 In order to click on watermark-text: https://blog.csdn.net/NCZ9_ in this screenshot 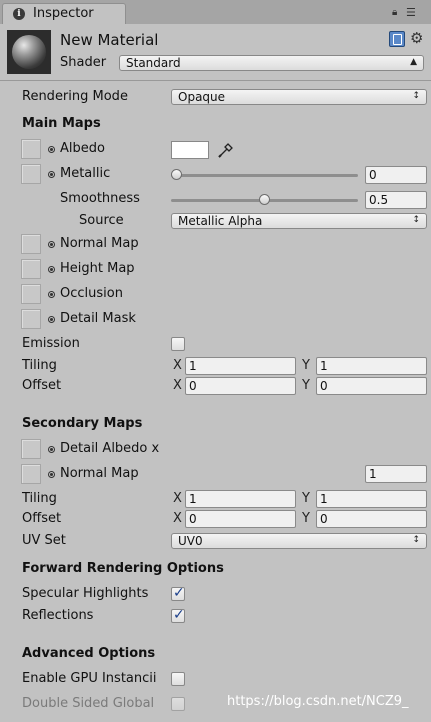, I will do `click(318, 701)`.